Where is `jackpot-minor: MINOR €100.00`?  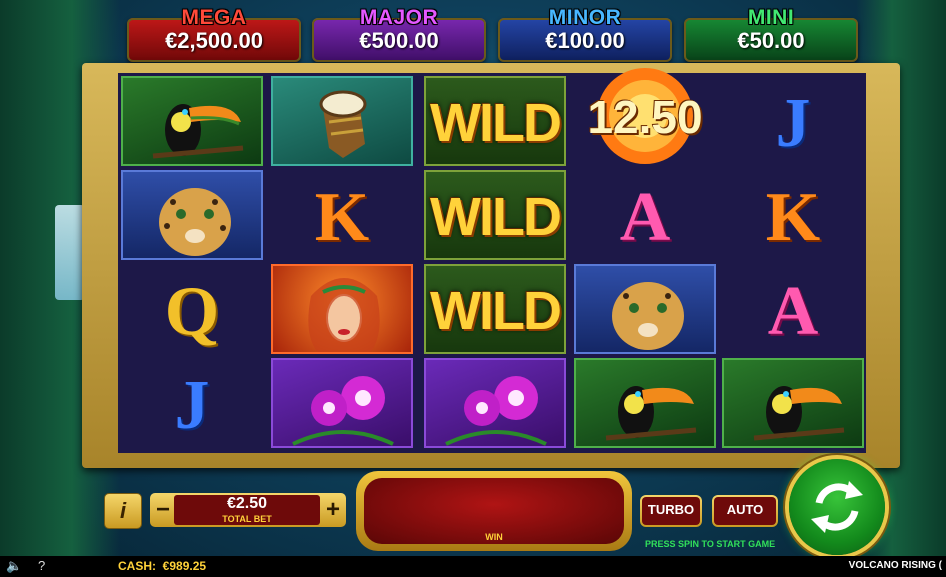 jackpot-minor: MINOR €100.00 is located at coordinates (585, 34).